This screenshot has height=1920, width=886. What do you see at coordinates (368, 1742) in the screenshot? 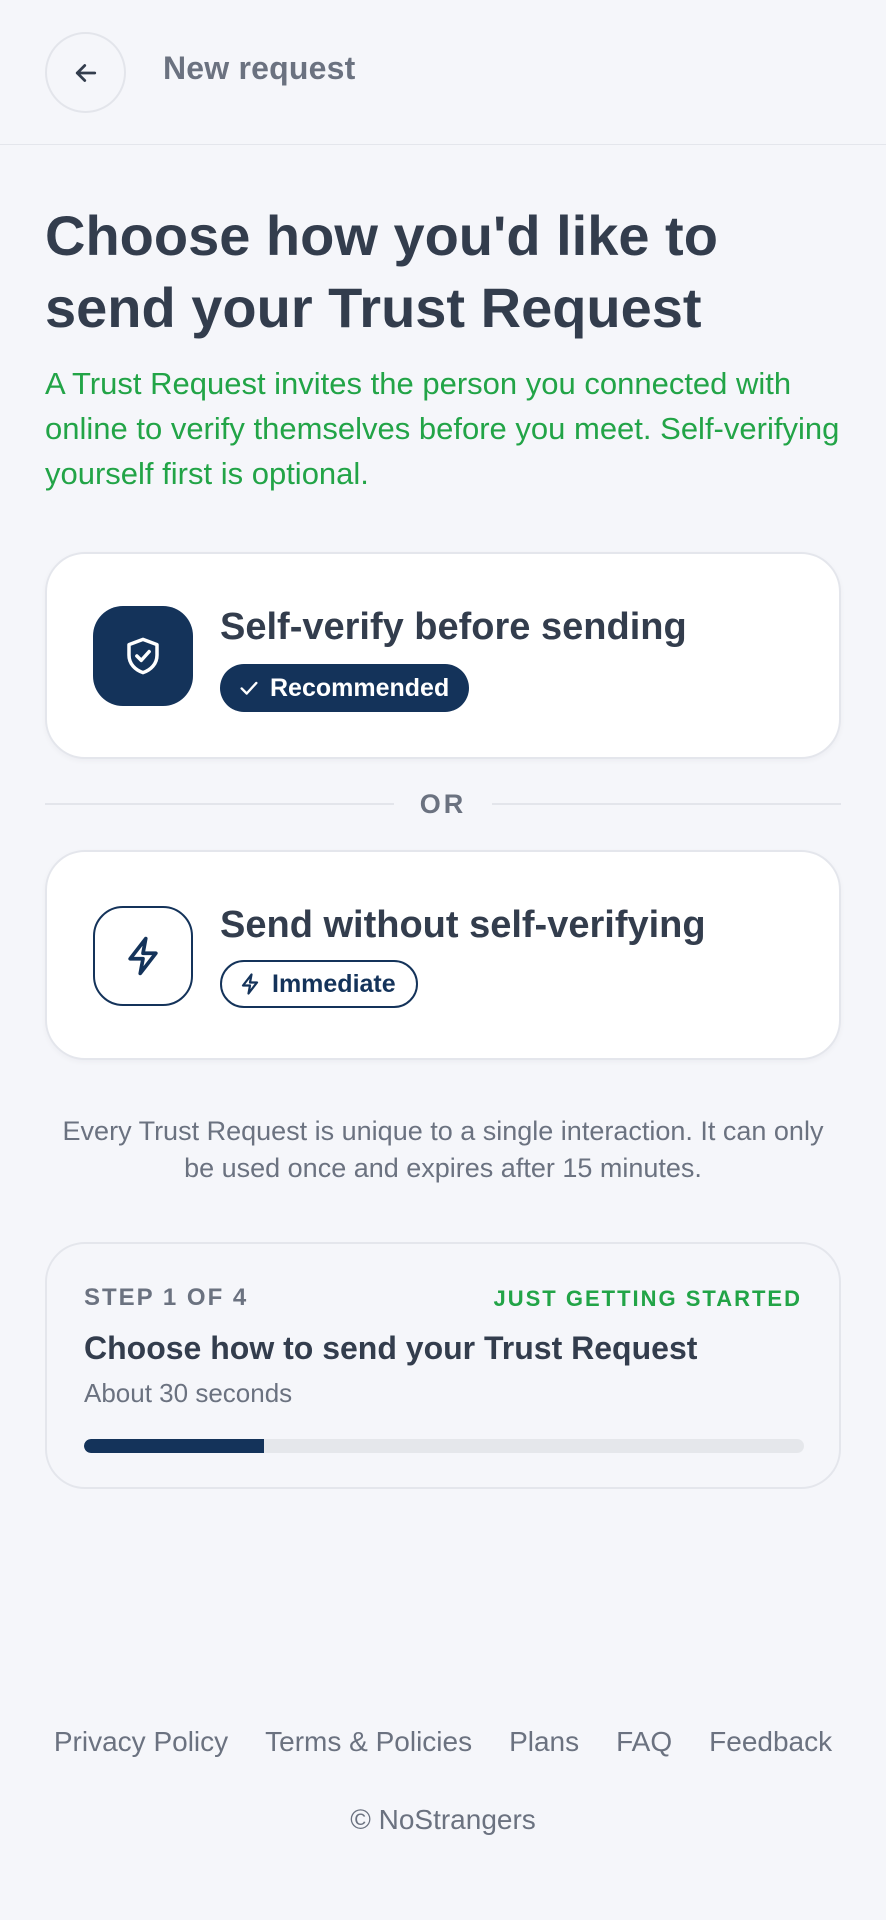
I see `footer-link-terms: Terms & Policies` at bounding box center [368, 1742].